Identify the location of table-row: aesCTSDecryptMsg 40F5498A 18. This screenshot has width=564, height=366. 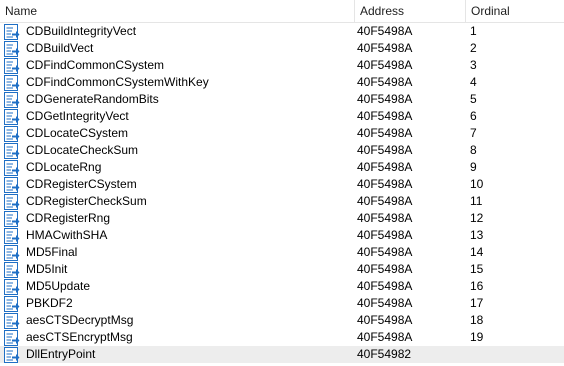
(282, 320).